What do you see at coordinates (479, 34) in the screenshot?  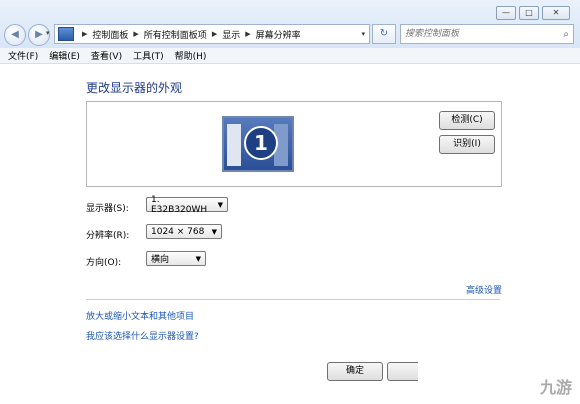 I see `search-input` at bounding box center [479, 34].